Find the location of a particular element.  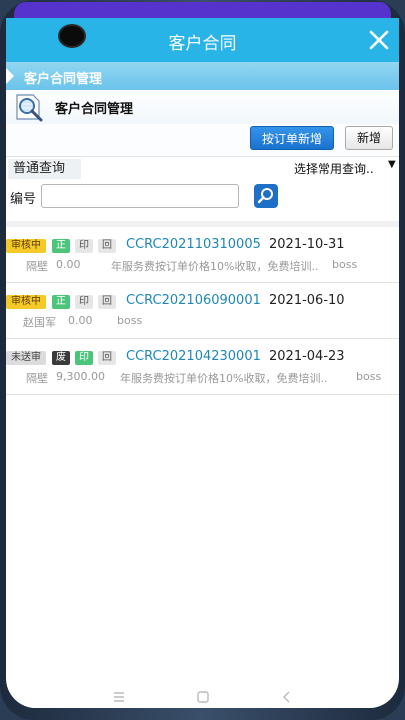

status-bar is located at coordinates (202, 10).